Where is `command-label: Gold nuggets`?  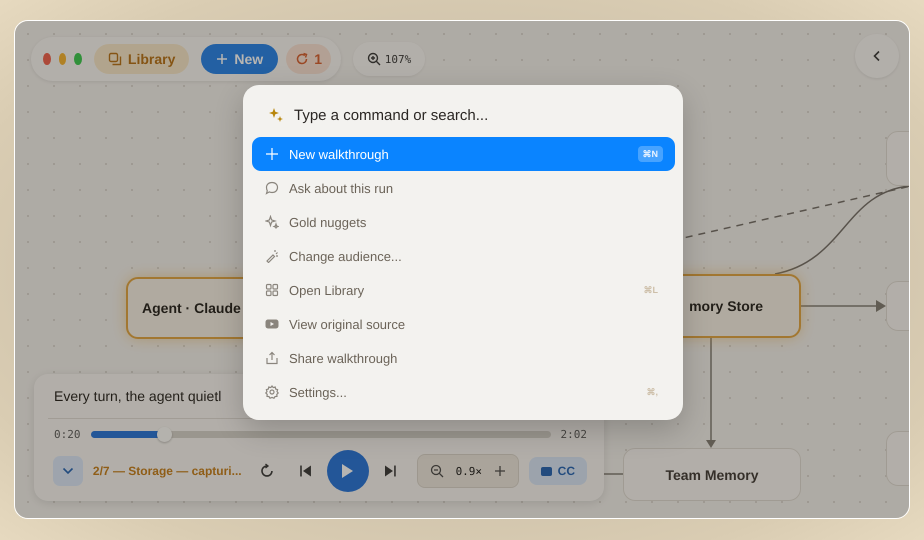
command-label: Gold nuggets is located at coordinates (328, 222).